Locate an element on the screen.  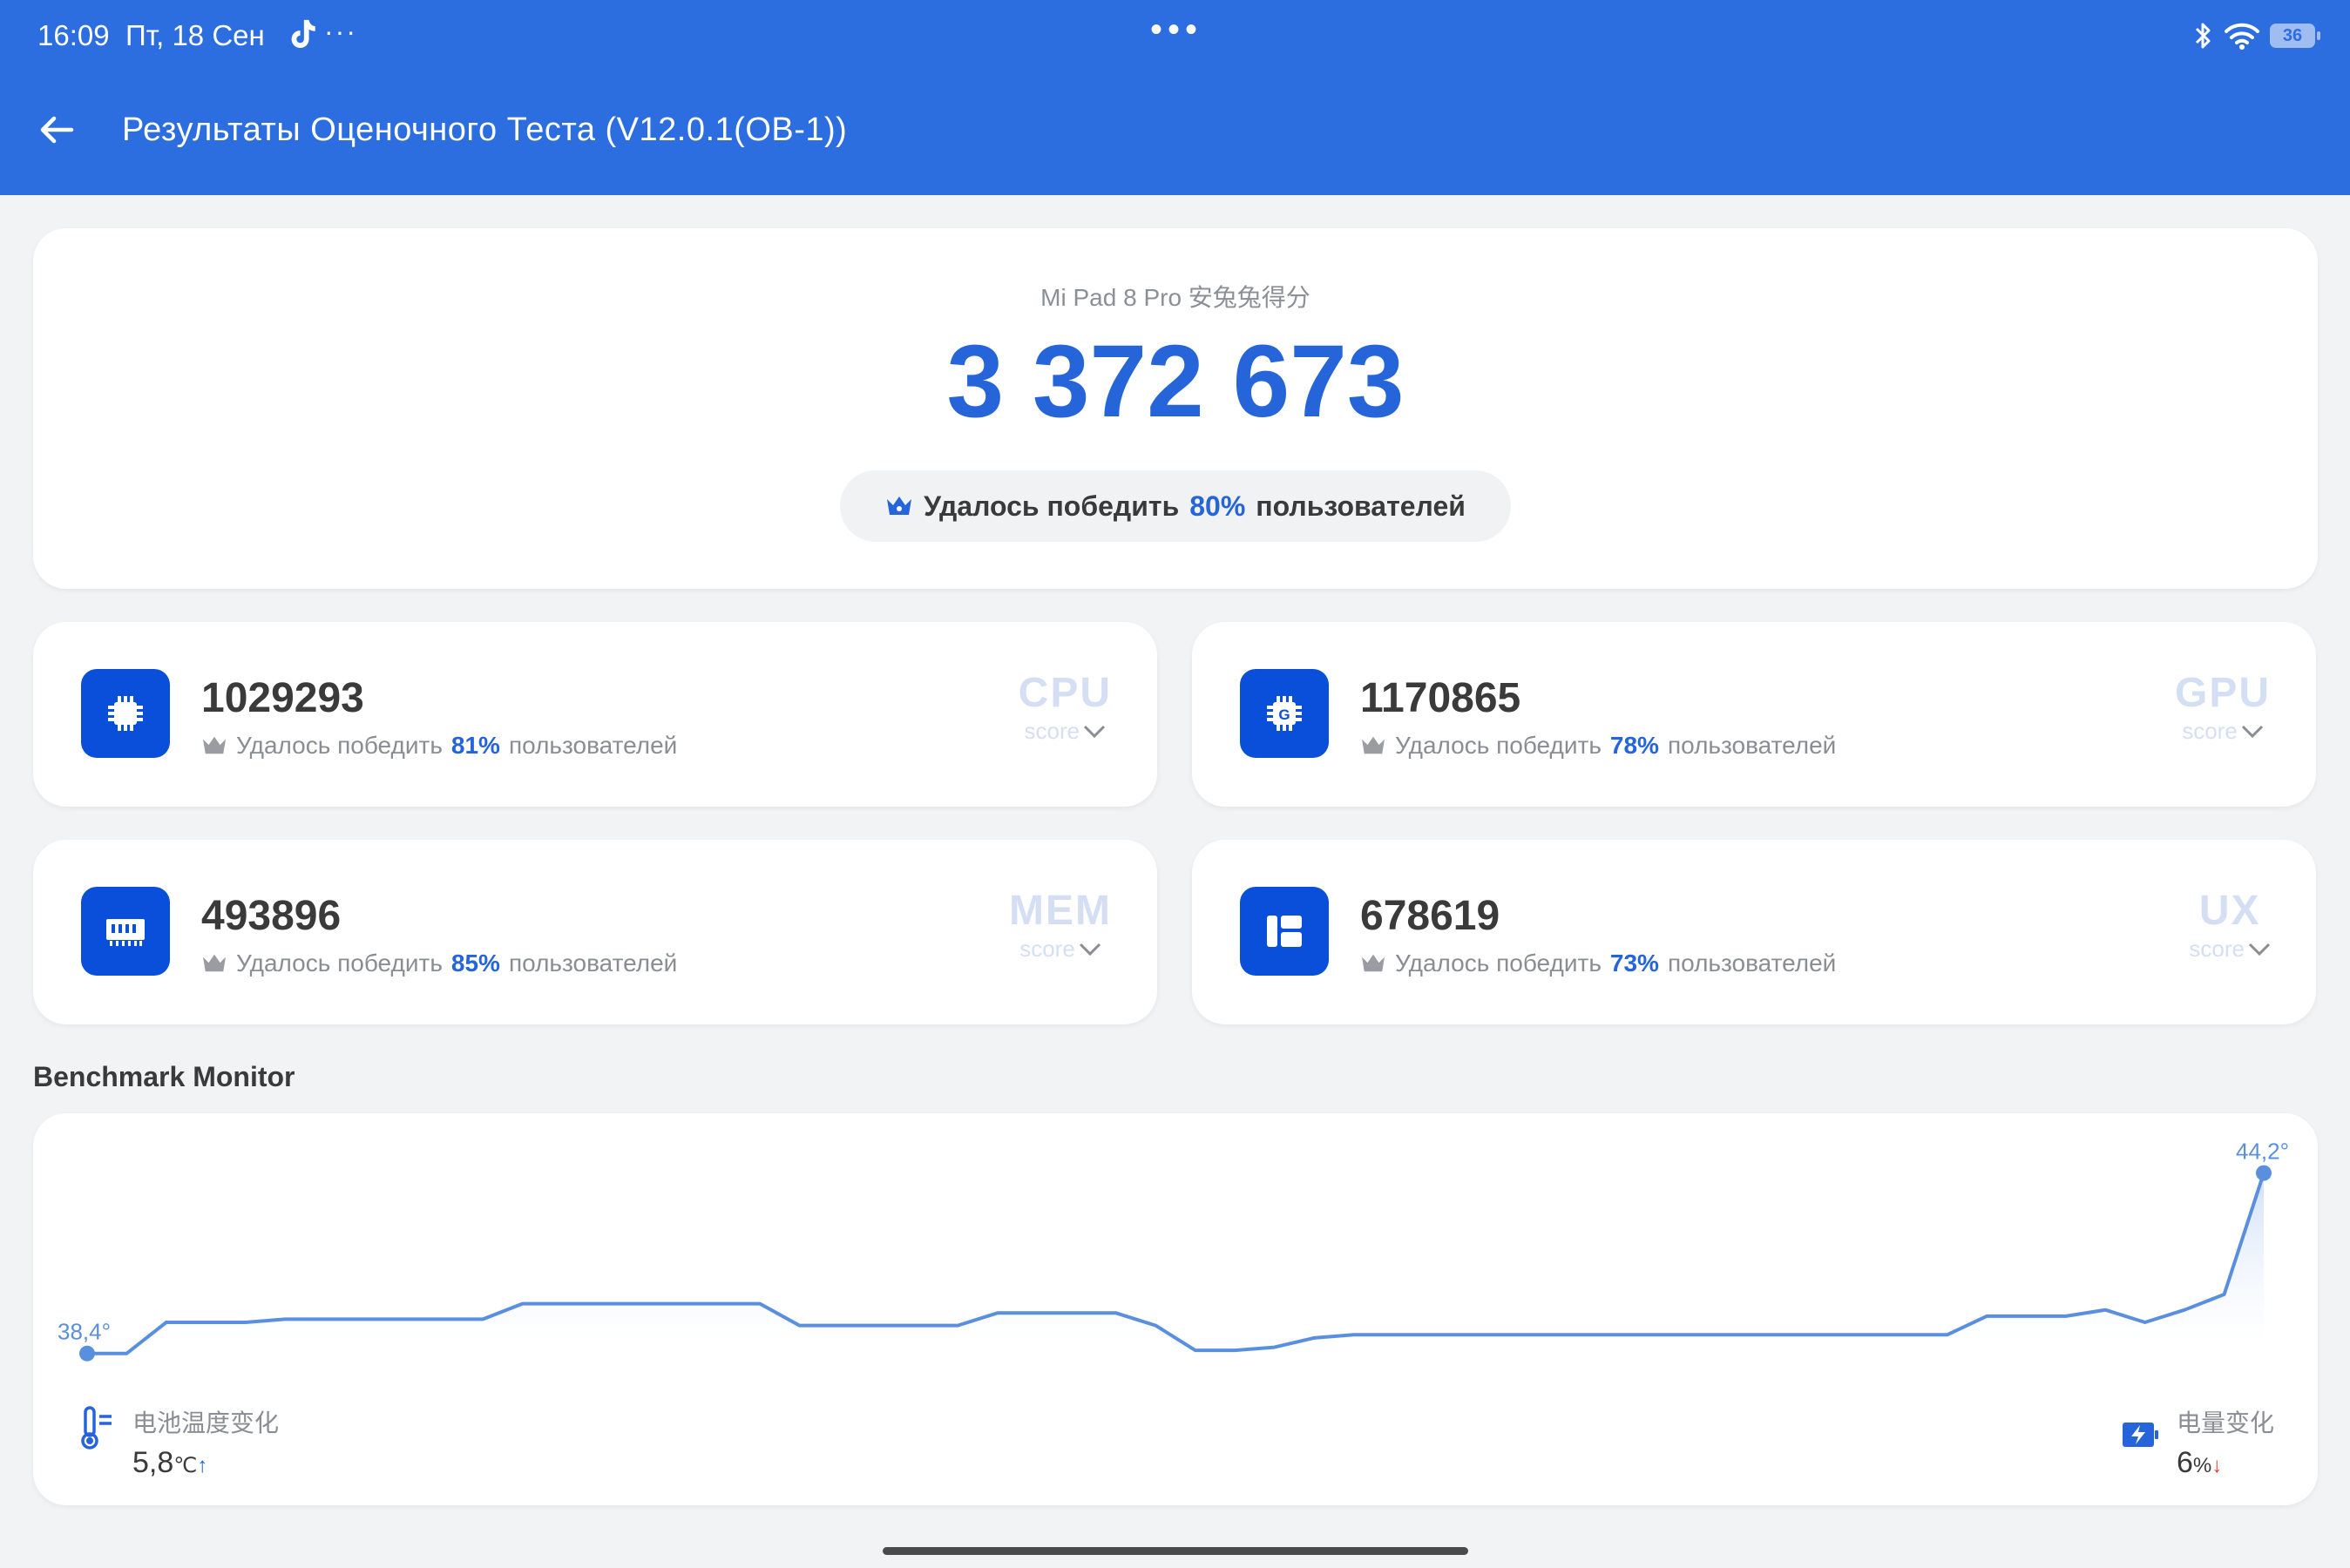
battery-temp-change: 电池温度变化 5,8℃↑ is located at coordinates (178, 1442).